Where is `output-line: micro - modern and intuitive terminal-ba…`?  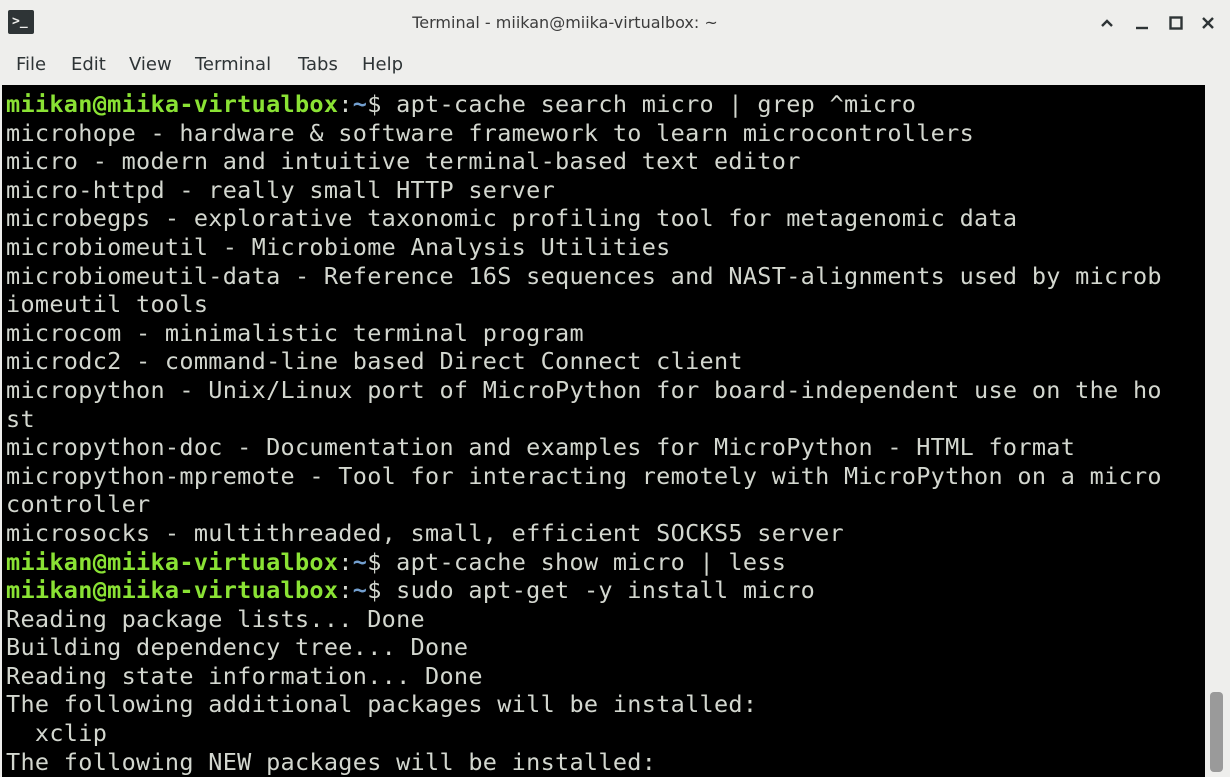 output-line: micro - modern and intuitive terminal-ba… is located at coordinates (403, 161).